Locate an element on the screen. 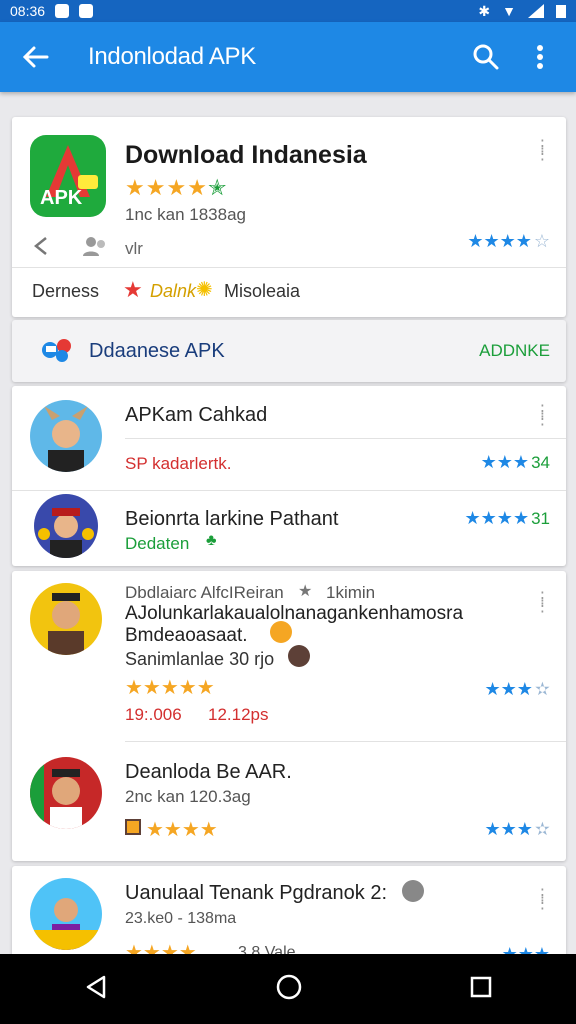 The width and height of the screenshot is (576, 1024). arrow-back-icon is located at coordinates (35, 57).